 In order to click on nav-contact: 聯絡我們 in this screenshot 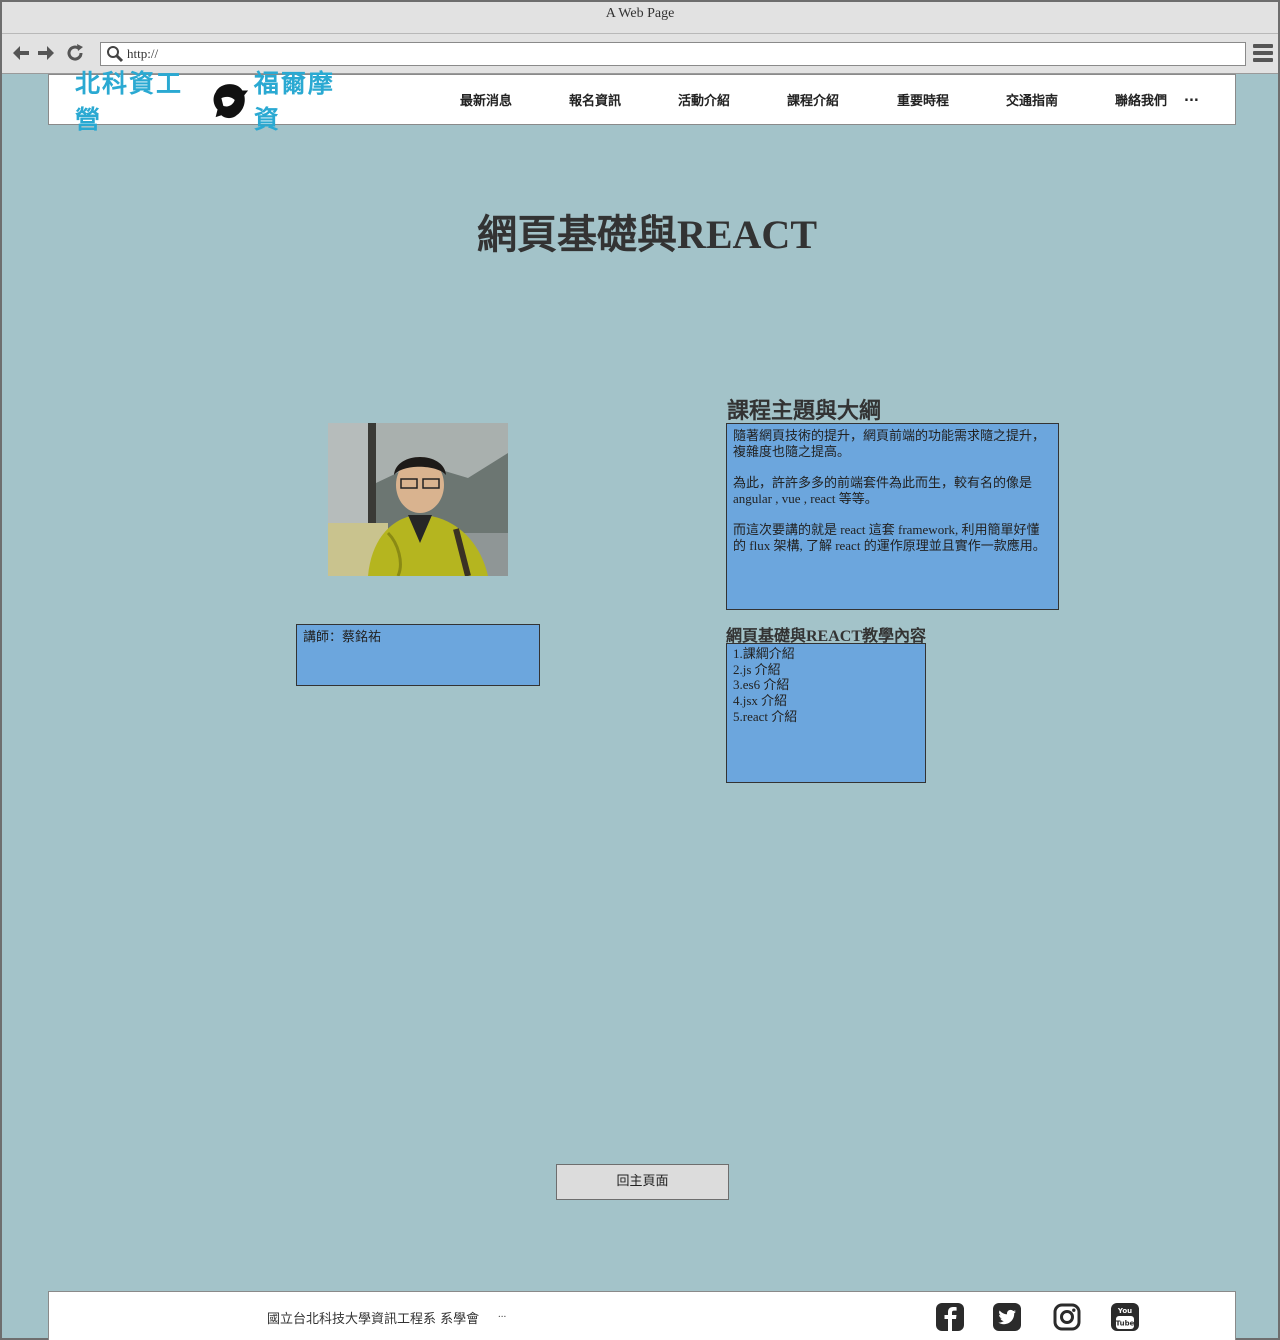, I will do `click(1141, 99)`.